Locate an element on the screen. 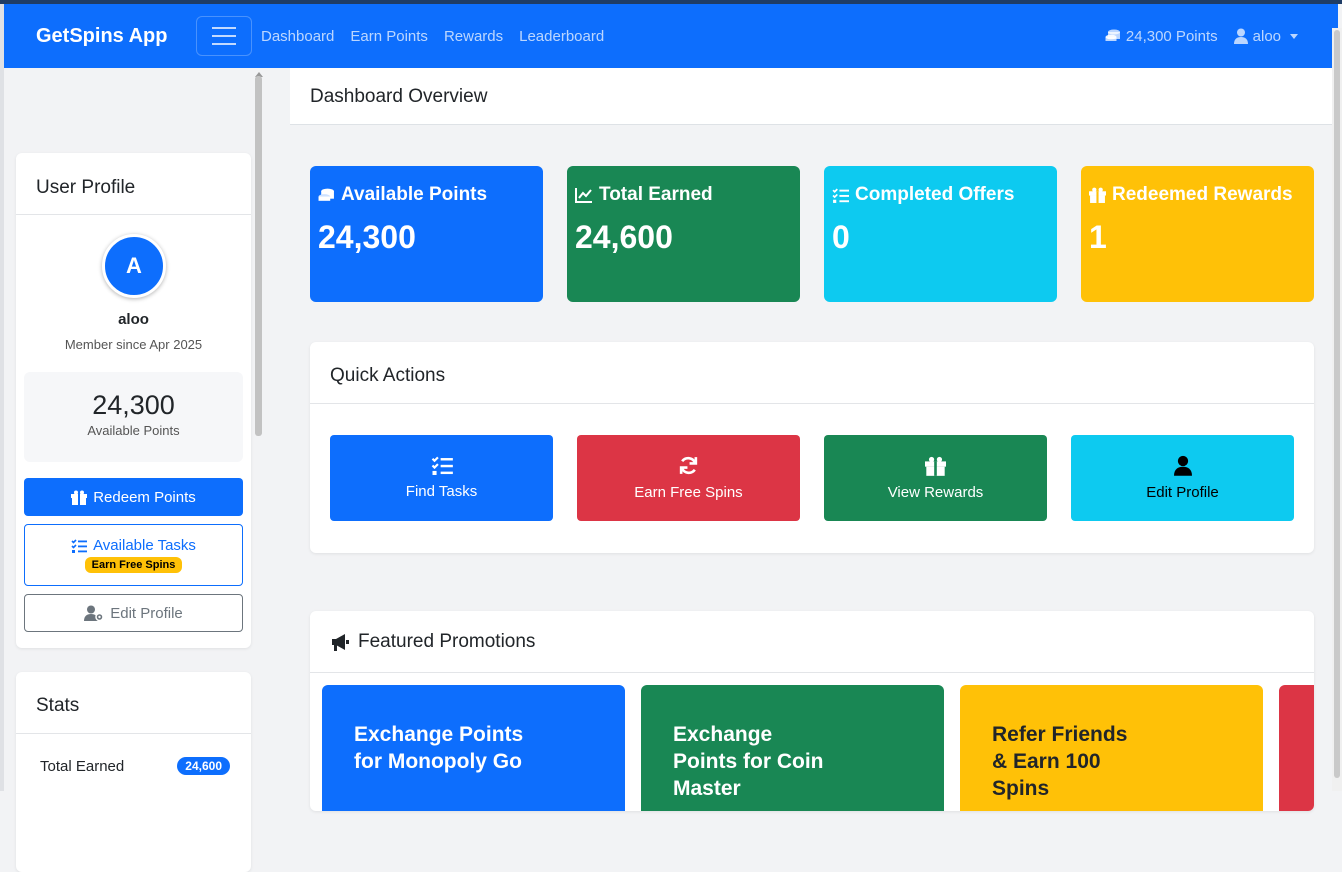 The width and height of the screenshot is (1342, 872). find-tasks-button: Find Tasks is located at coordinates (441, 478).